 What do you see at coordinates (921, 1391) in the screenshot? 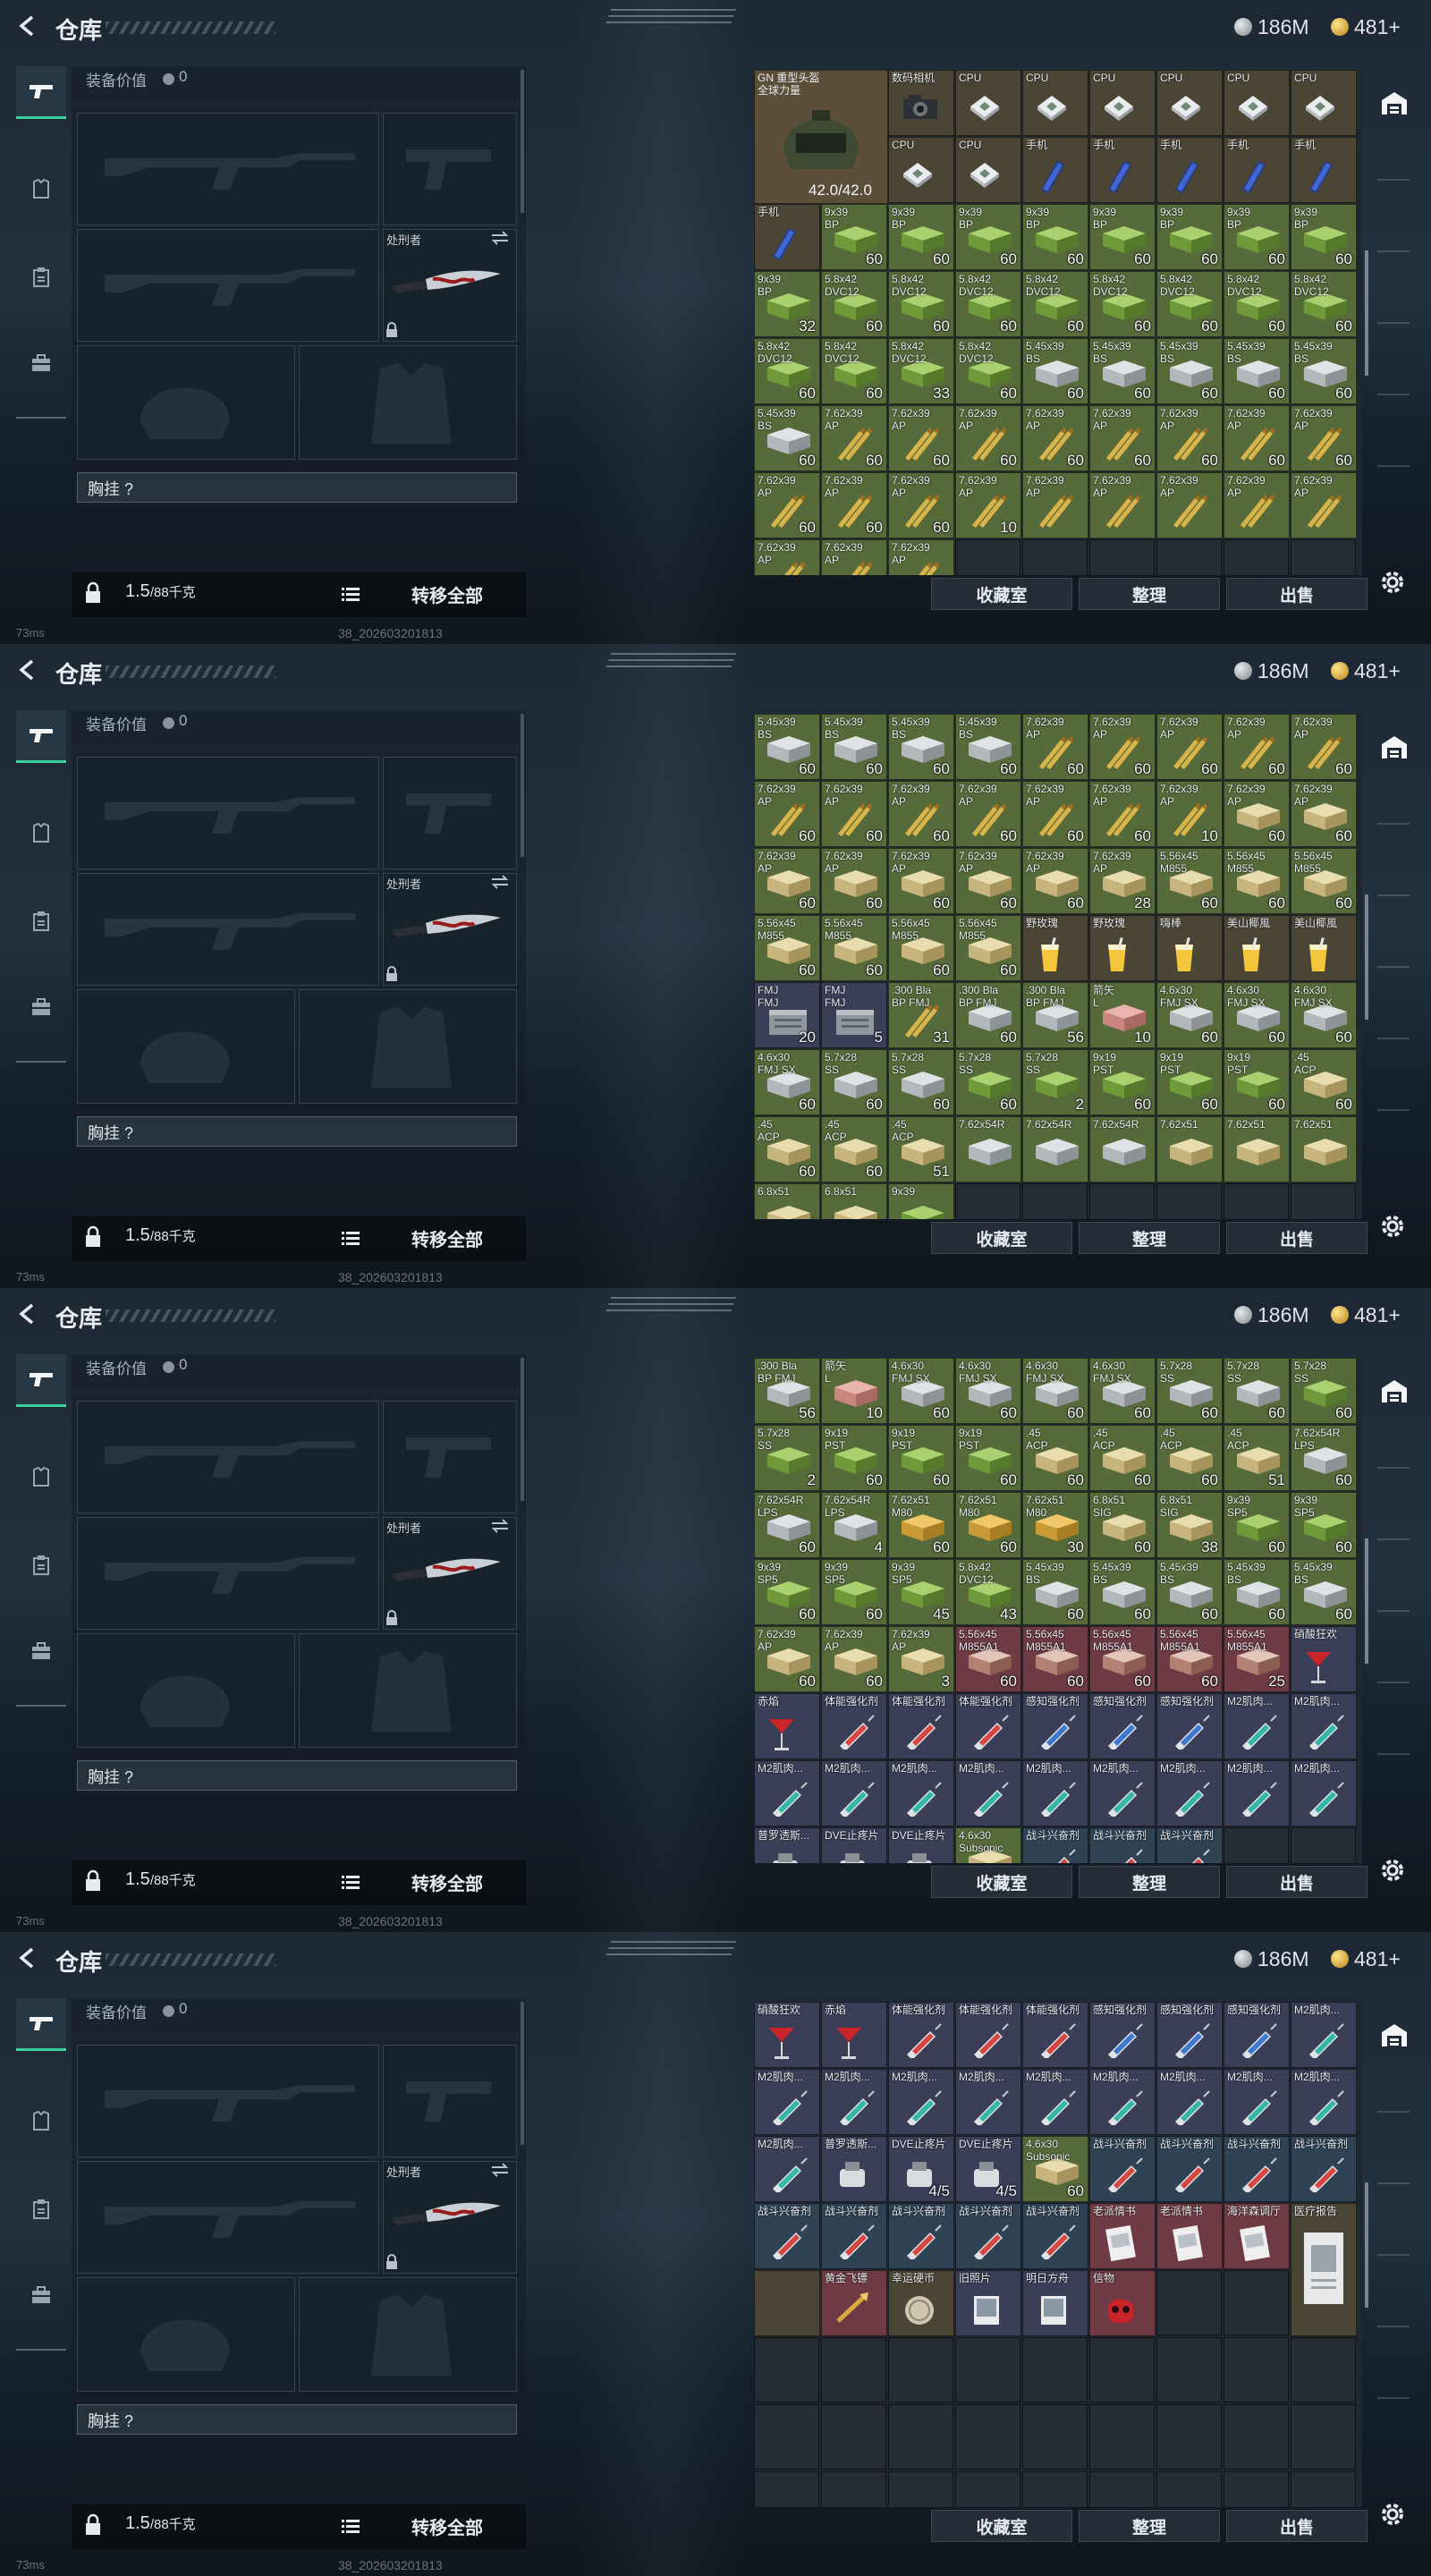
I see `stash-item: 4.6x30 FMJ SX 60` at bounding box center [921, 1391].